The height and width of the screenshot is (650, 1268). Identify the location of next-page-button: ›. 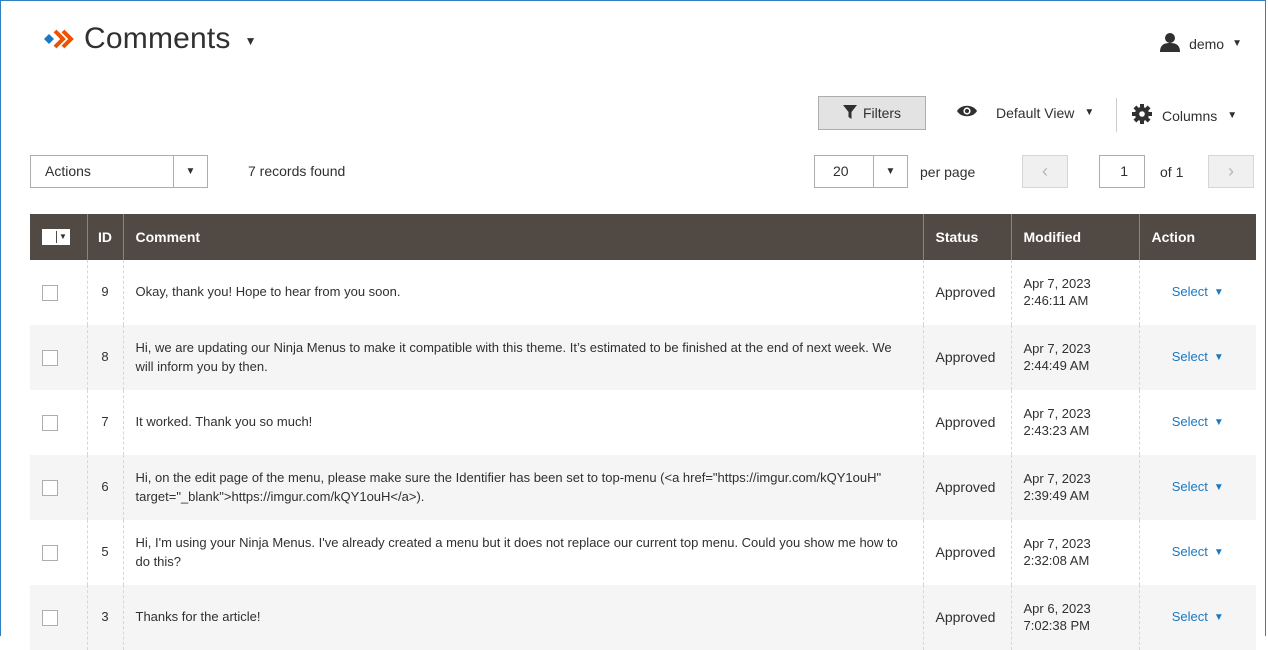
(1231, 171).